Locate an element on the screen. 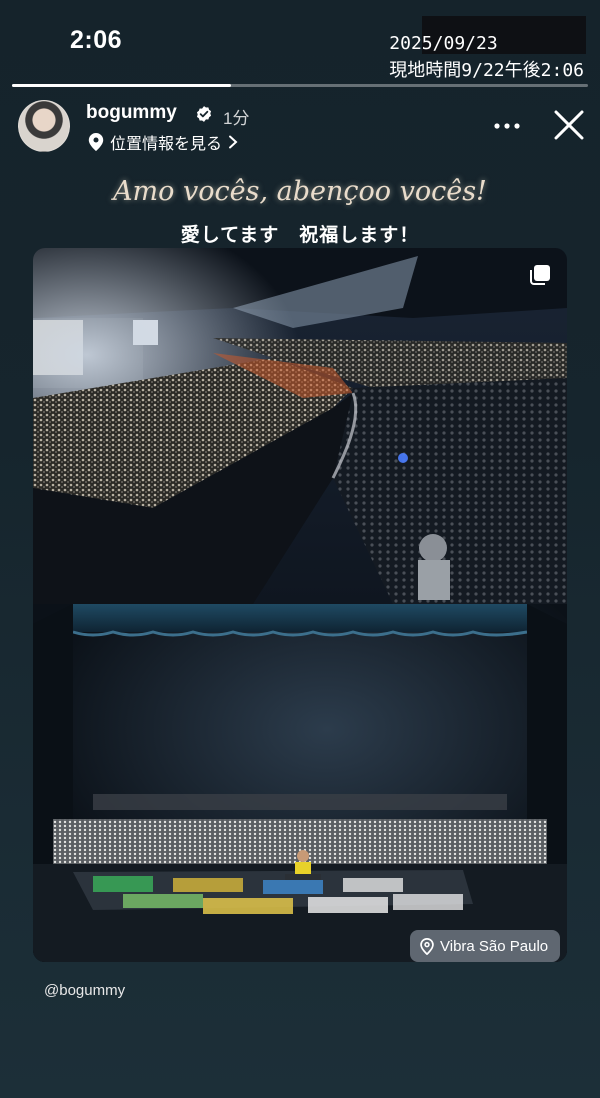  timestamp-overlay: 2025/09/23 現地時間9/22午後2:06 is located at coordinates (486, 57).